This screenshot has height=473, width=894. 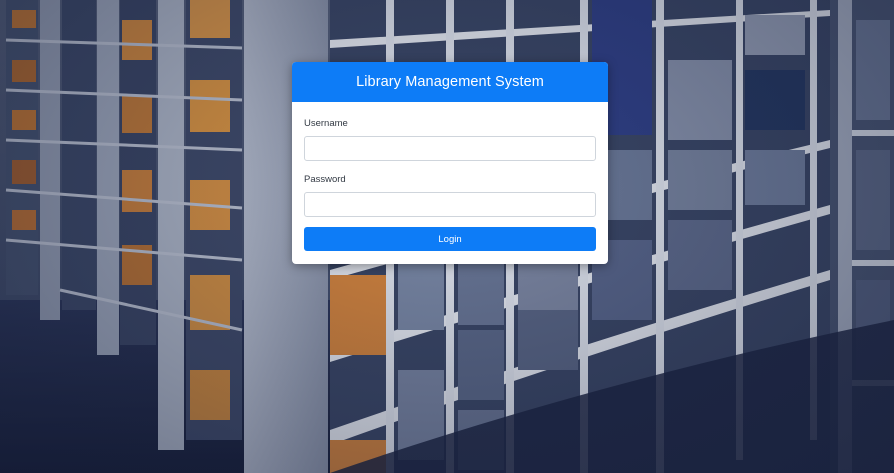 I want to click on app-title: Library Management System, so click(x=450, y=82).